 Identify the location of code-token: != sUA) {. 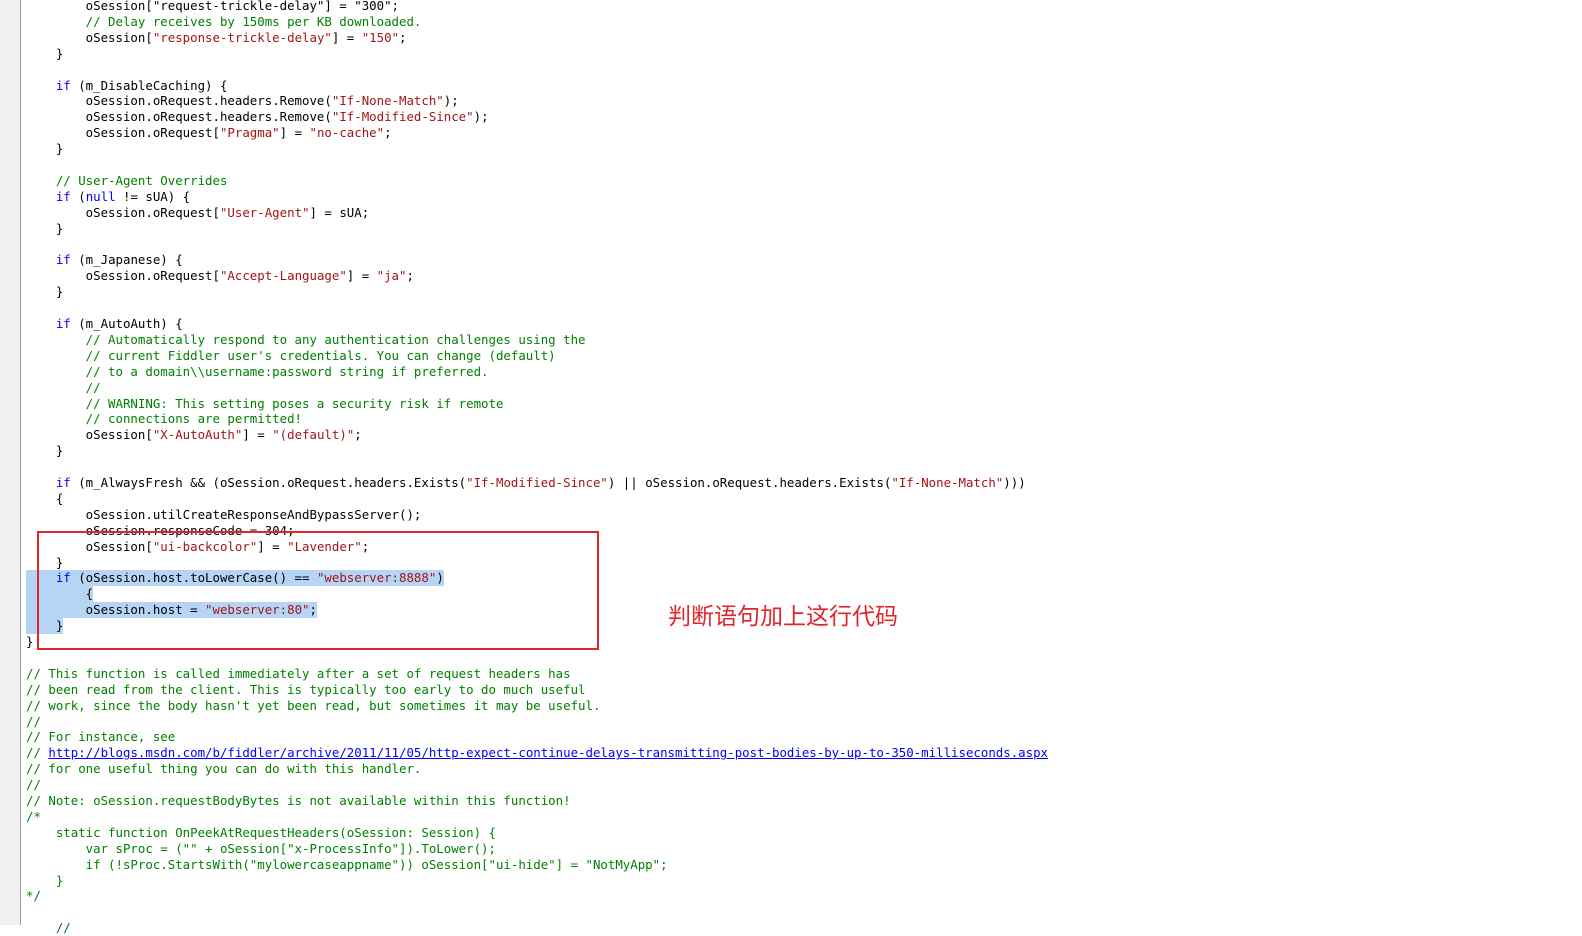
(153, 196).